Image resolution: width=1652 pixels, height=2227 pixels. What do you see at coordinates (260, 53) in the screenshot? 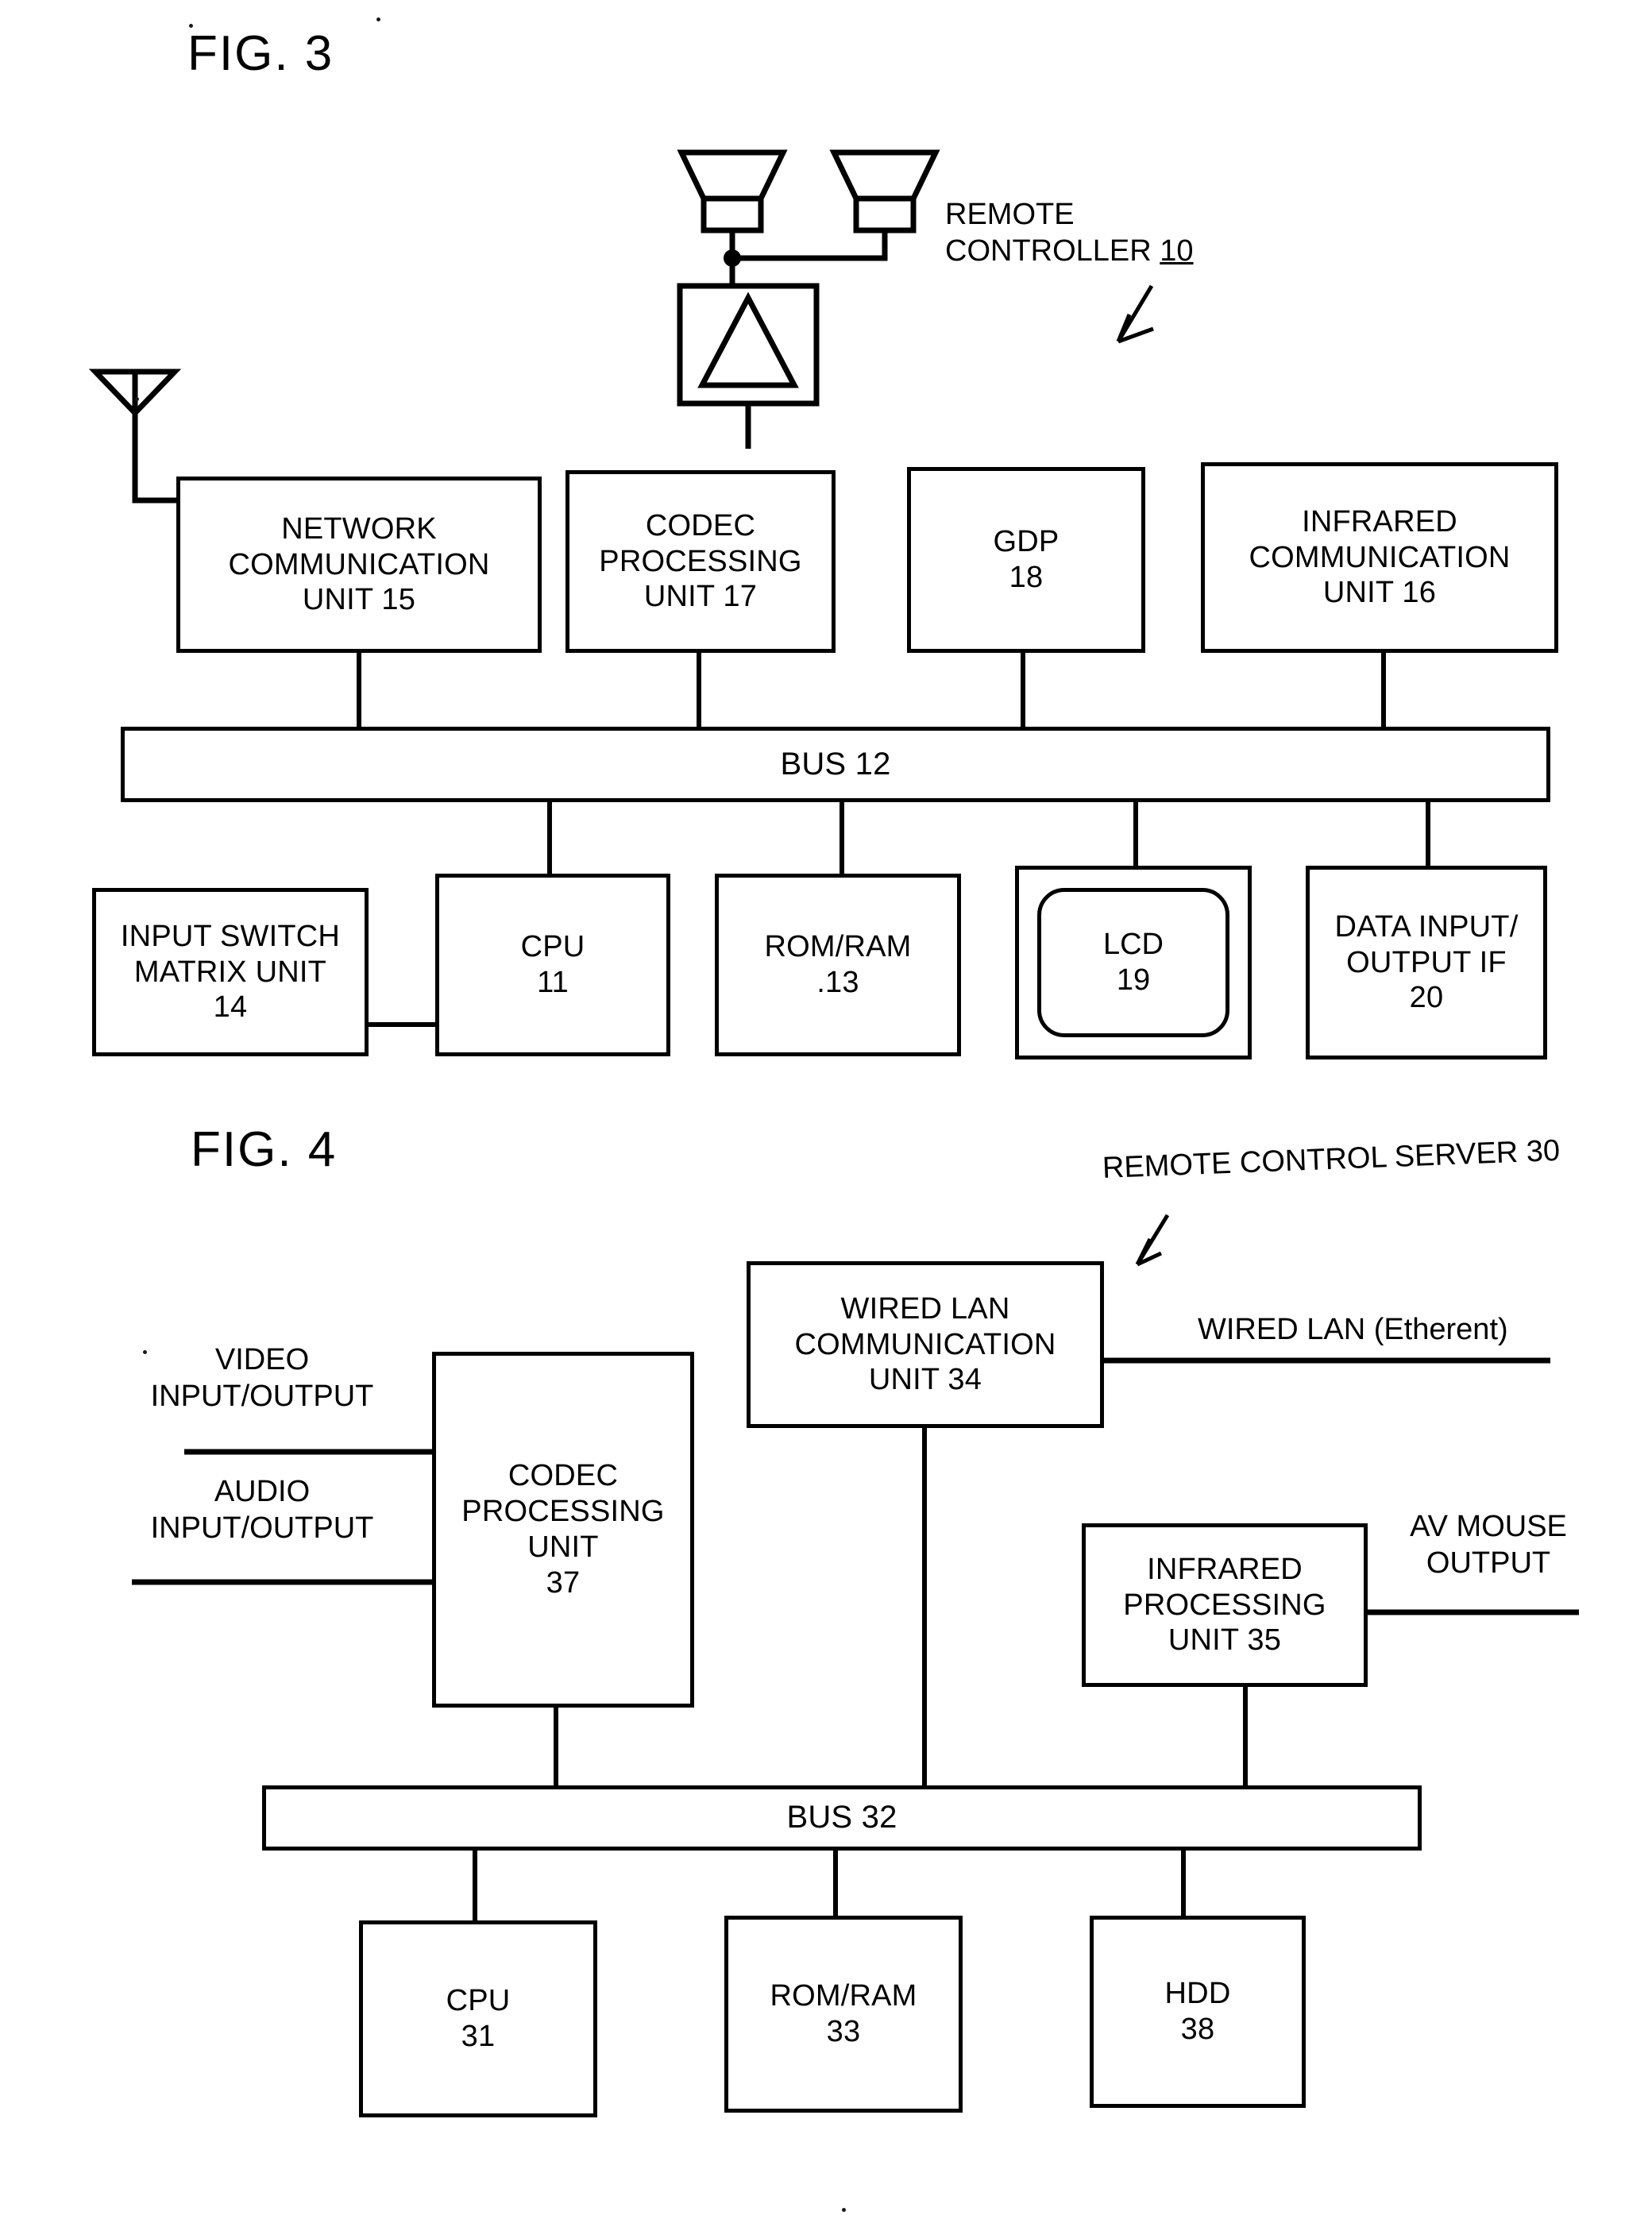
I see `figure-3-title: FIG. 3` at bounding box center [260, 53].